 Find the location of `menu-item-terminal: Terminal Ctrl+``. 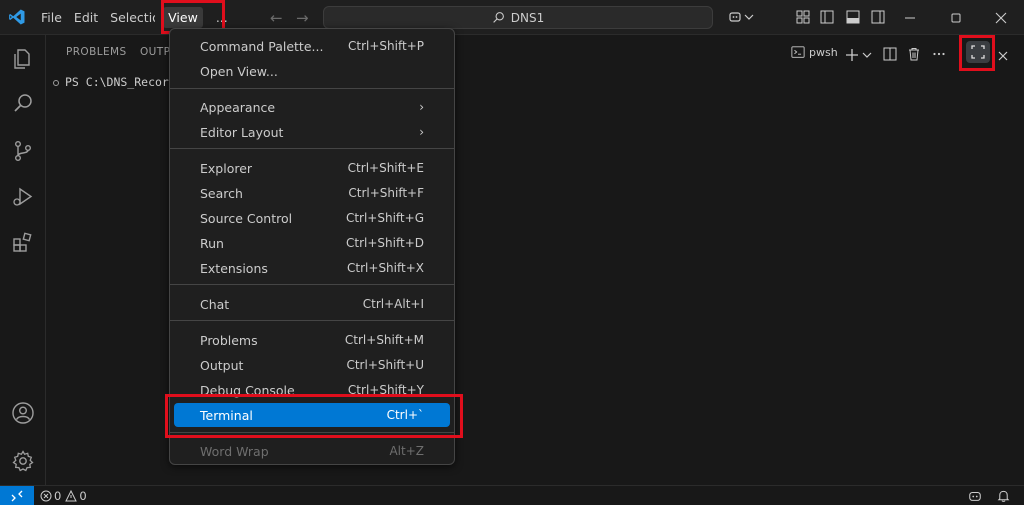

menu-item-terminal: Terminal Ctrl+` is located at coordinates (312, 415).